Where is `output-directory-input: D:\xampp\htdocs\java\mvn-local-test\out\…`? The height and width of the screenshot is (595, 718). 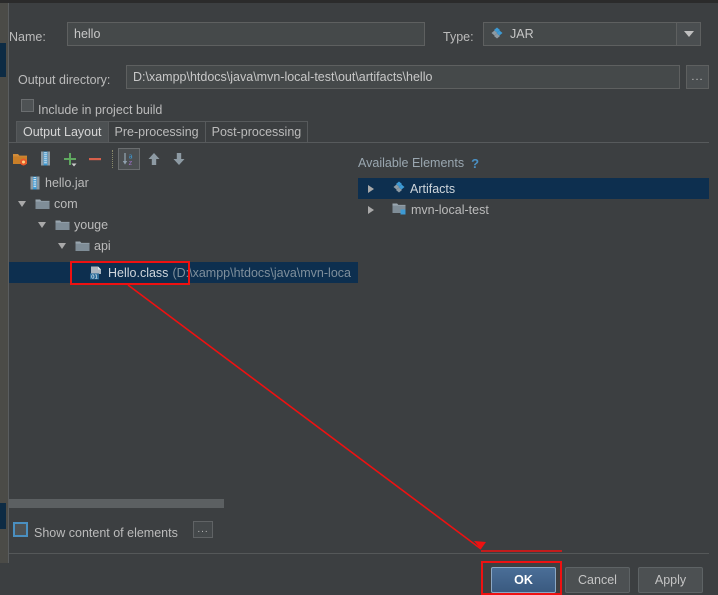
output-directory-input: D:\xampp\htdocs\java\mvn-local-test\out\… is located at coordinates (403, 77).